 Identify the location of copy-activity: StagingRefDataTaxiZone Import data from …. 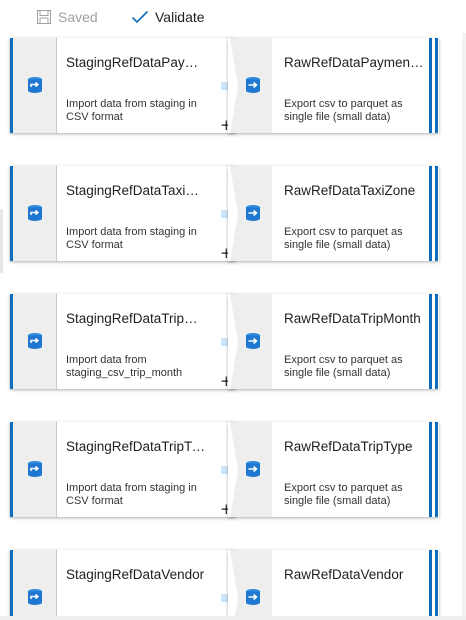
(123, 213).